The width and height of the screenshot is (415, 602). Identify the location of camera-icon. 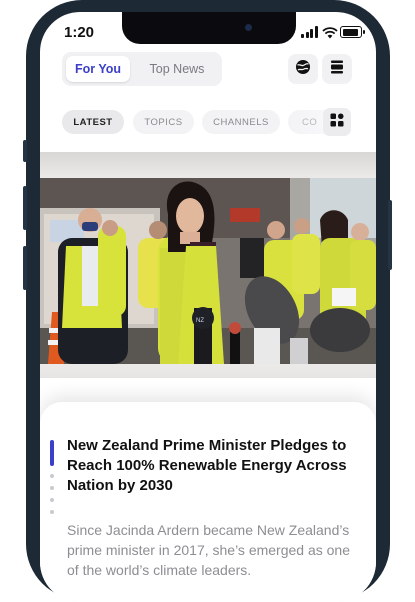
(248, 27).